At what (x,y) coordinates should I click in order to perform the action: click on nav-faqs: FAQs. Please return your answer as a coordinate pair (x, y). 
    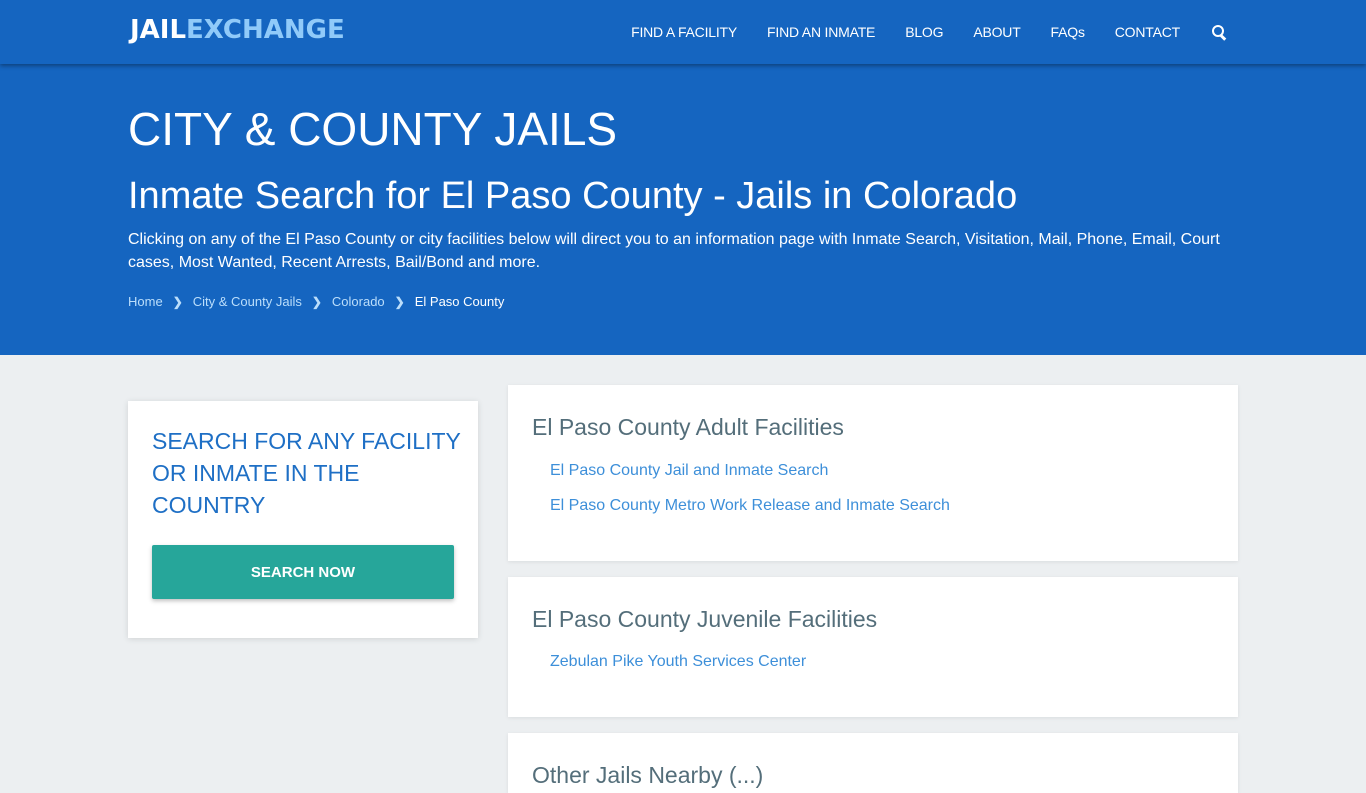
    Looking at the image, I should click on (1068, 32).